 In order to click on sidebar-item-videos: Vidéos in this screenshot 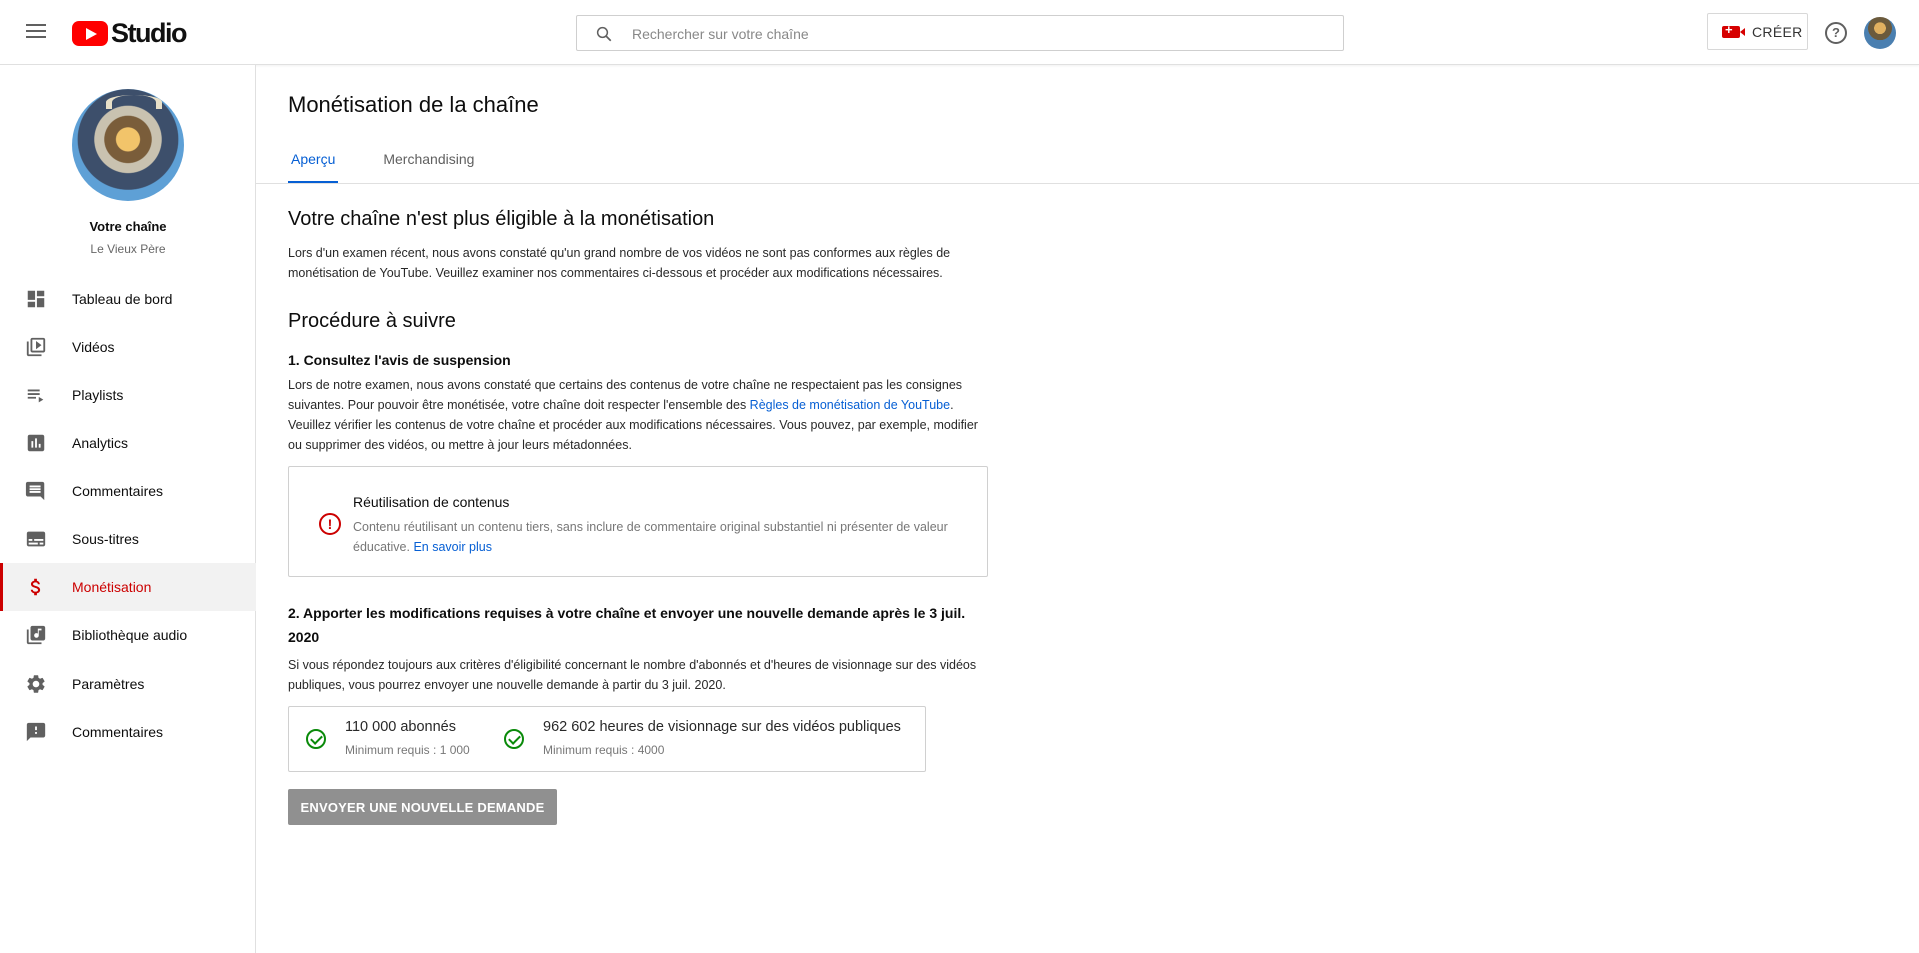, I will do `click(128, 347)`.